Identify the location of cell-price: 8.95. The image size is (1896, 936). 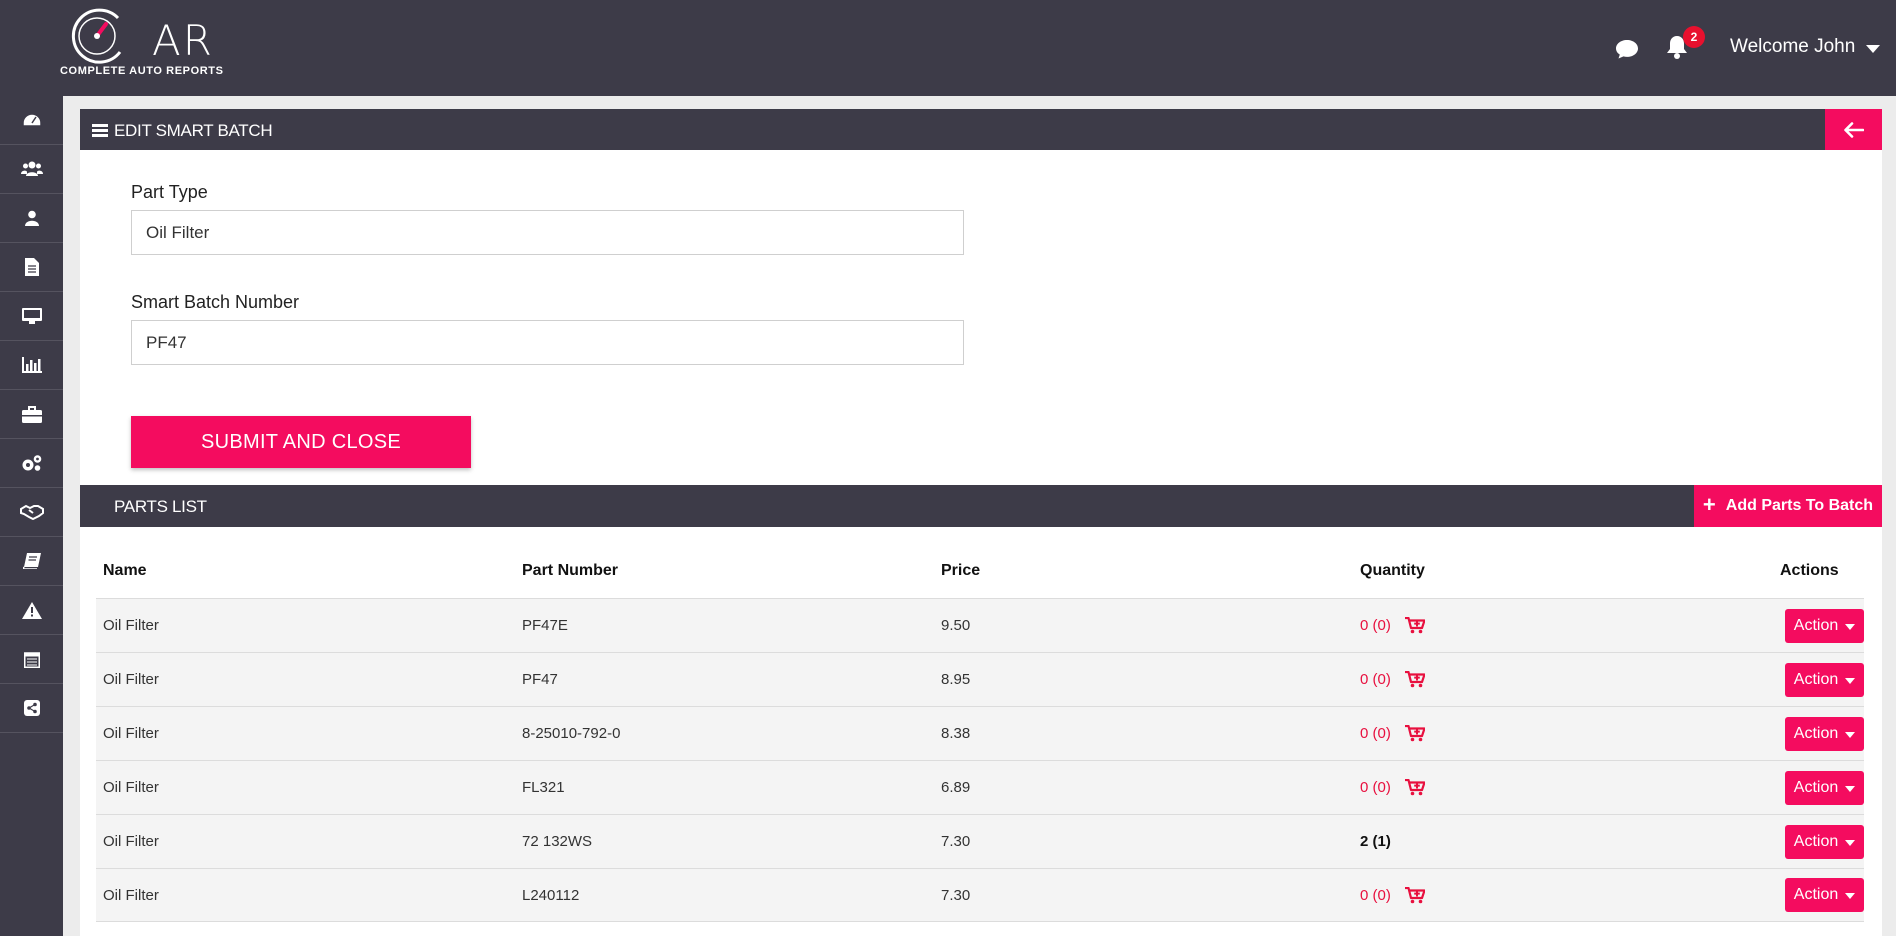
(956, 679).